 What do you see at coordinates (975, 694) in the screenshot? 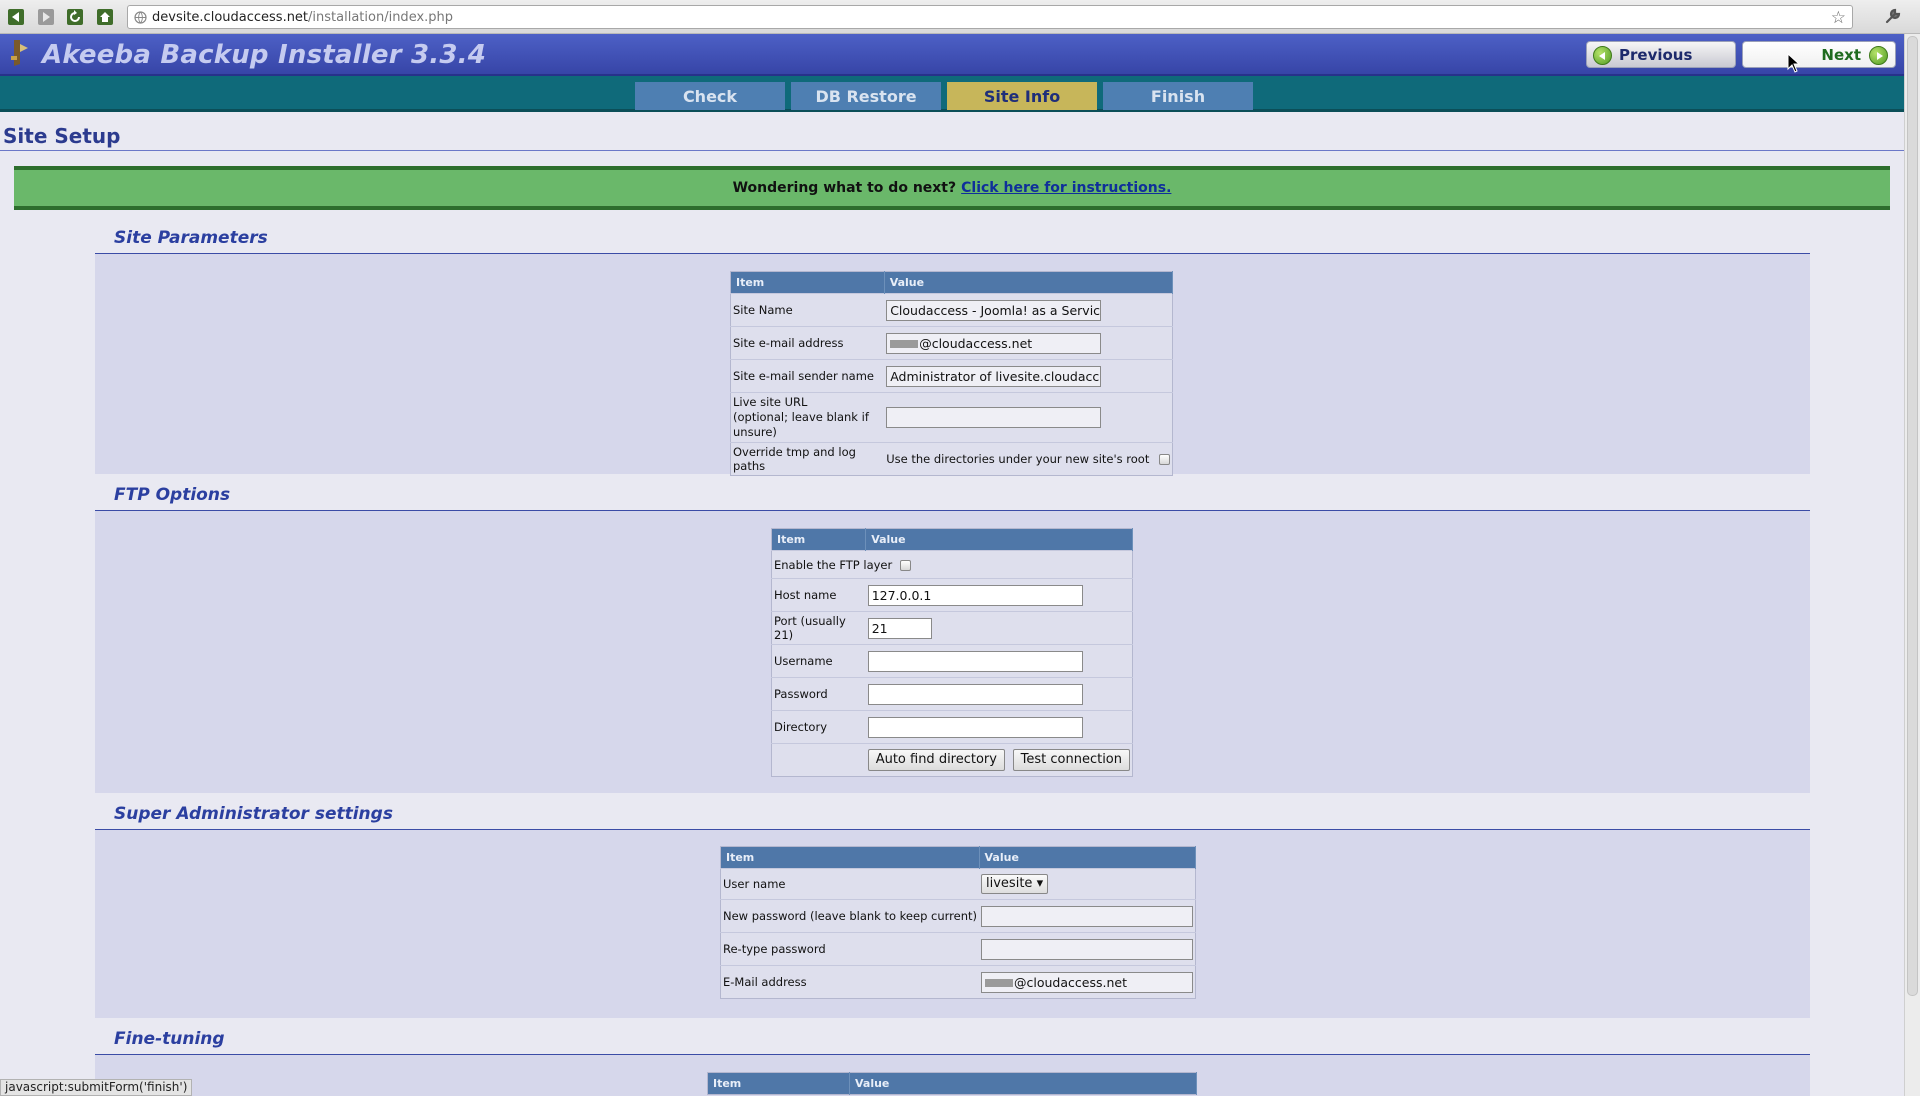
I see `ftp-password-input` at bounding box center [975, 694].